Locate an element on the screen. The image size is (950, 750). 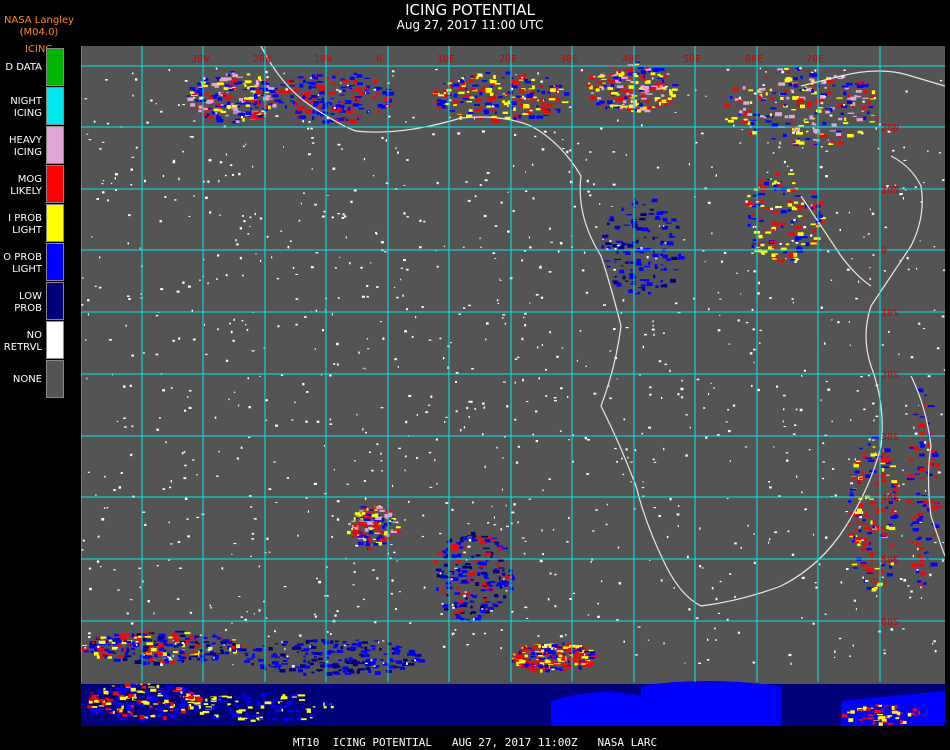
lon-label: 40E is located at coordinates (631, 59).